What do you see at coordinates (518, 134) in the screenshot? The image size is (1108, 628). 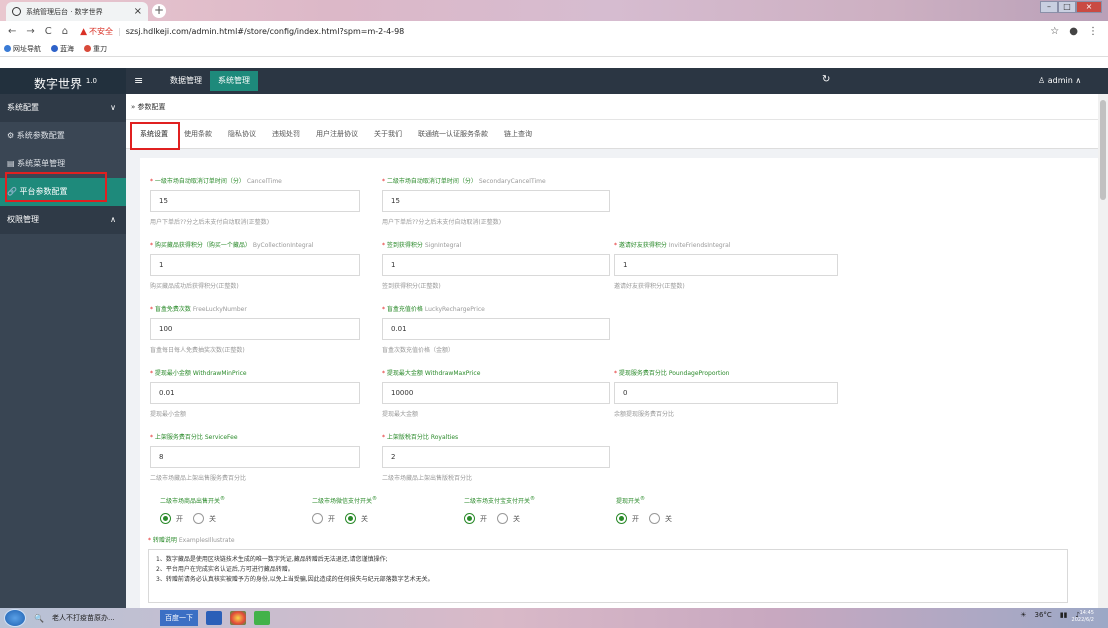 I see `tab-chain-query: 链上查询` at bounding box center [518, 134].